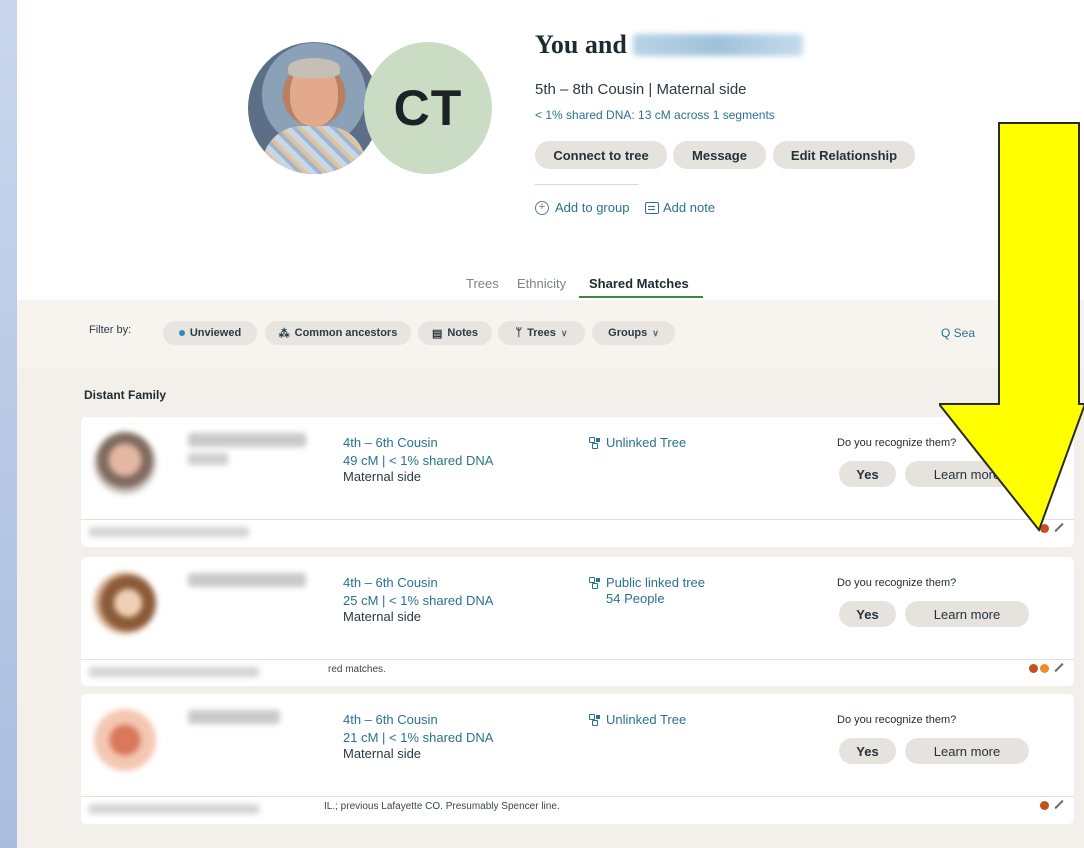 The height and width of the screenshot is (848, 1084). Describe the element at coordinates (418, 600) in the screenshot. I see `match-shared-dna: 25 cM | < 1% shared DNA` at that location.